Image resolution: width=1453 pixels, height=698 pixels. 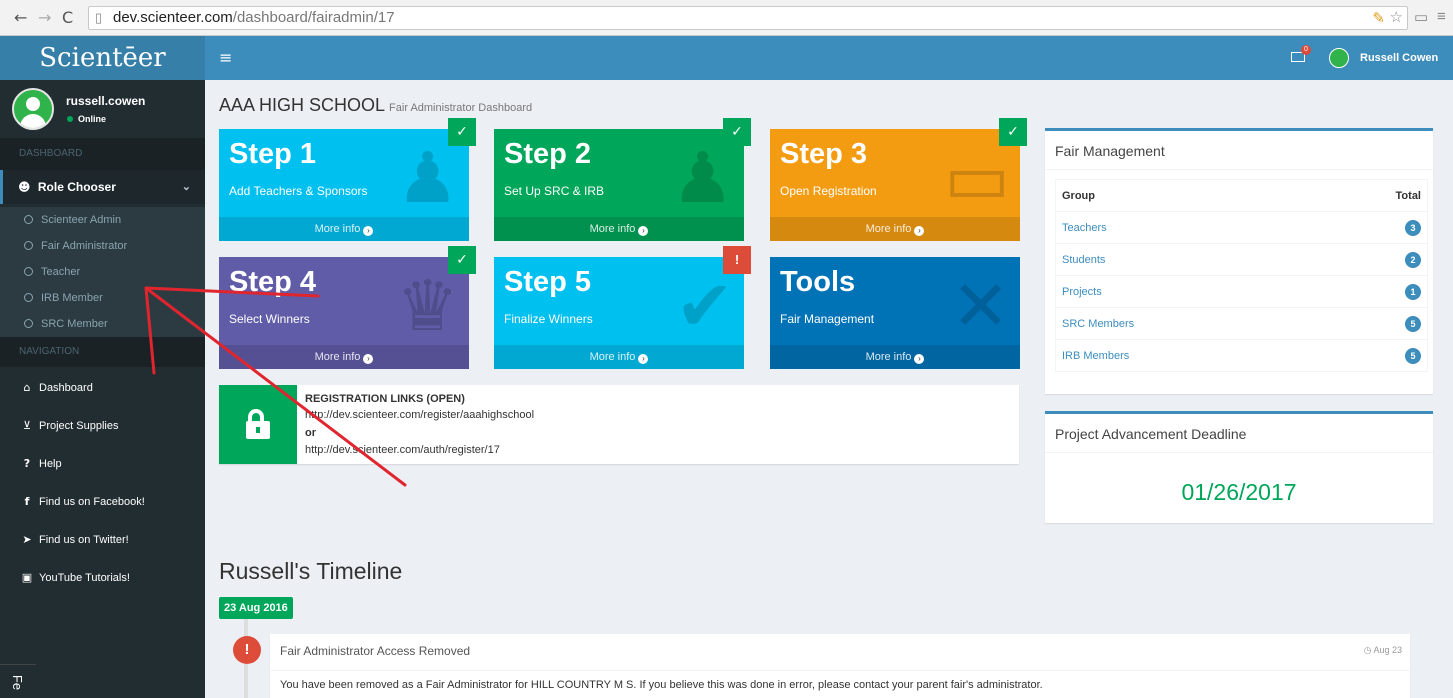 What do you see at coordinates (67, 17) in the screenshot?
I see `reload-icon: C` at bounding box center [67, 17].